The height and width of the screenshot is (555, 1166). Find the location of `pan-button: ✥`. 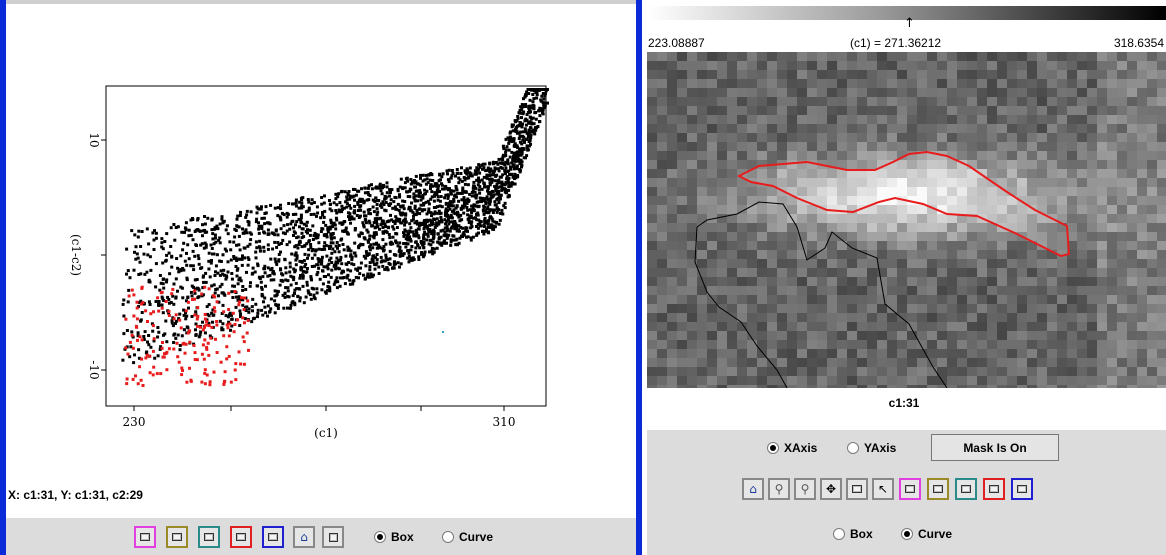

pan-button: ✥ is located at coordinates (831, 489).